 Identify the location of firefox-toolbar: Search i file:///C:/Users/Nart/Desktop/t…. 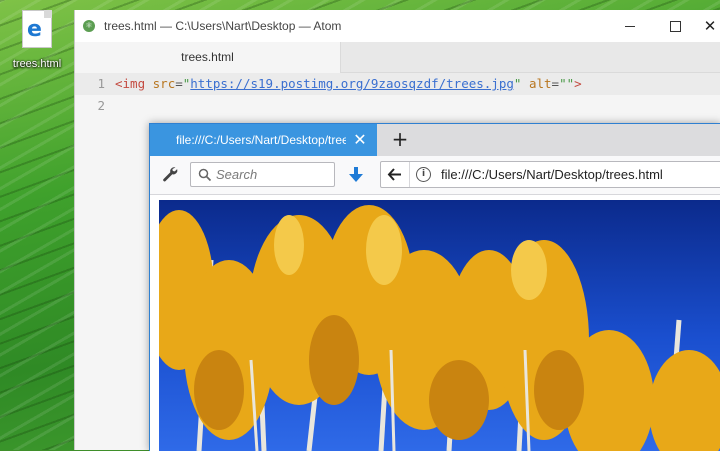
(435, 175).